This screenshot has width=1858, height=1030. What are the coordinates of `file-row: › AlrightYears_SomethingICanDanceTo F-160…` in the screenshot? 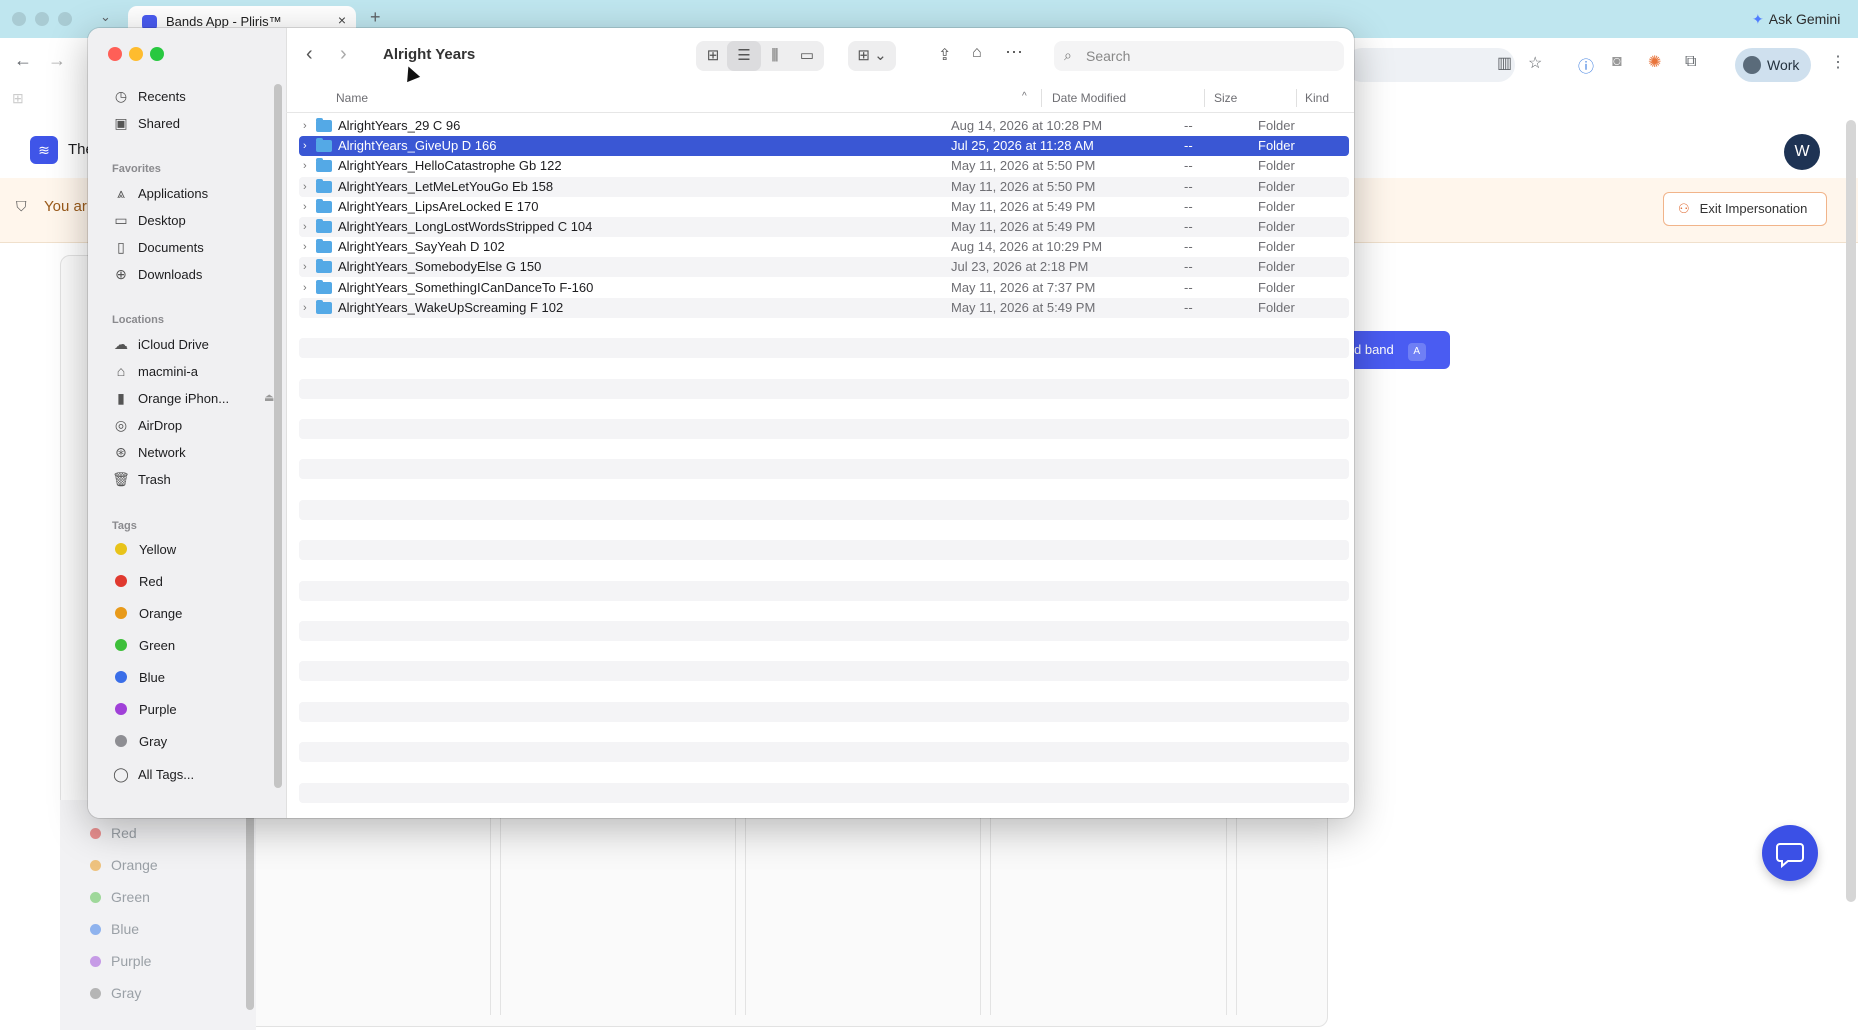 It's located at (824, 288).